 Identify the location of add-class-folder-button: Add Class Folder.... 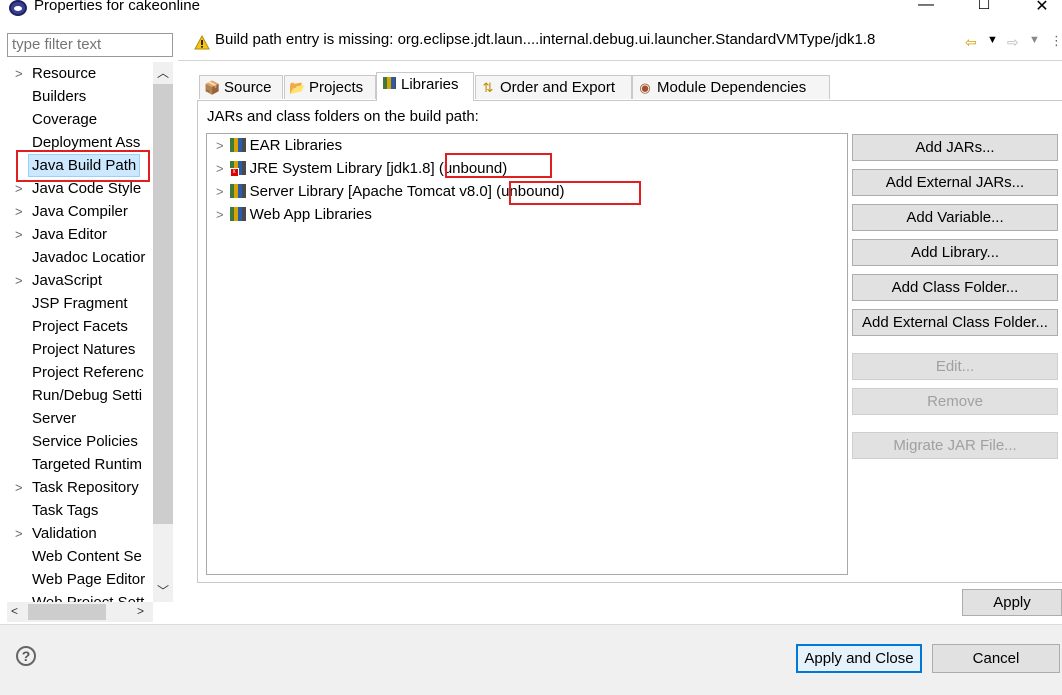
(955, 287).